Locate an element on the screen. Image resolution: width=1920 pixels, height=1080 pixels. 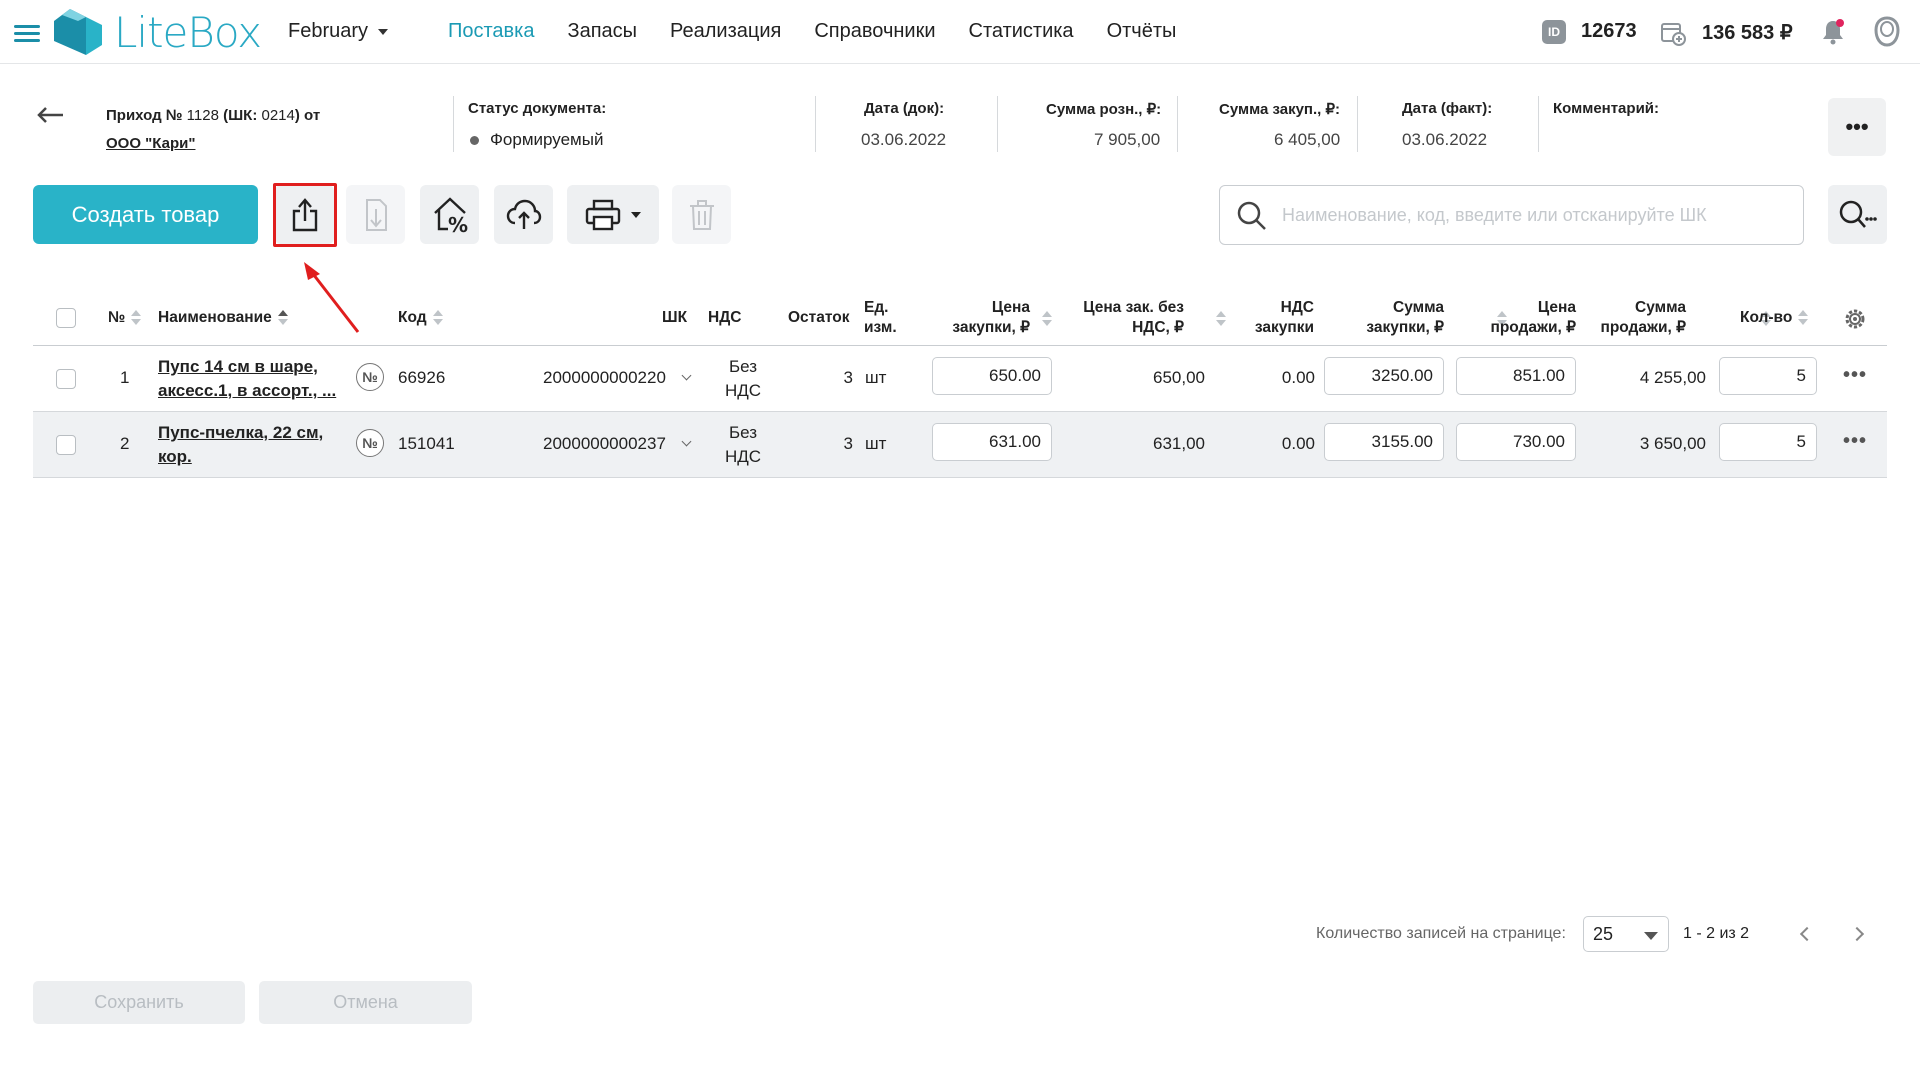
delete-button is located at coordinates (701, 214).